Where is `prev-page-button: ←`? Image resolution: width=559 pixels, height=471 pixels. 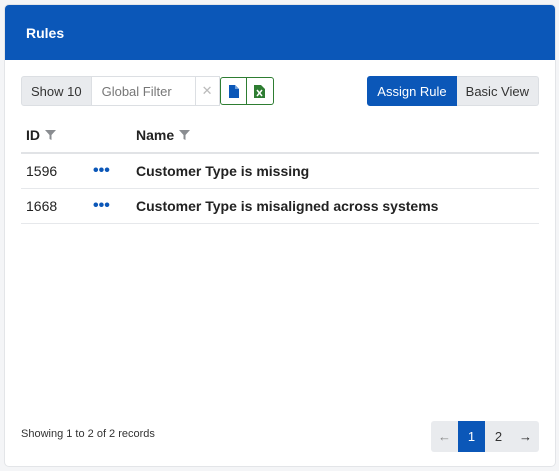 prev-page-button: ← is located at coordinates (444, 436).